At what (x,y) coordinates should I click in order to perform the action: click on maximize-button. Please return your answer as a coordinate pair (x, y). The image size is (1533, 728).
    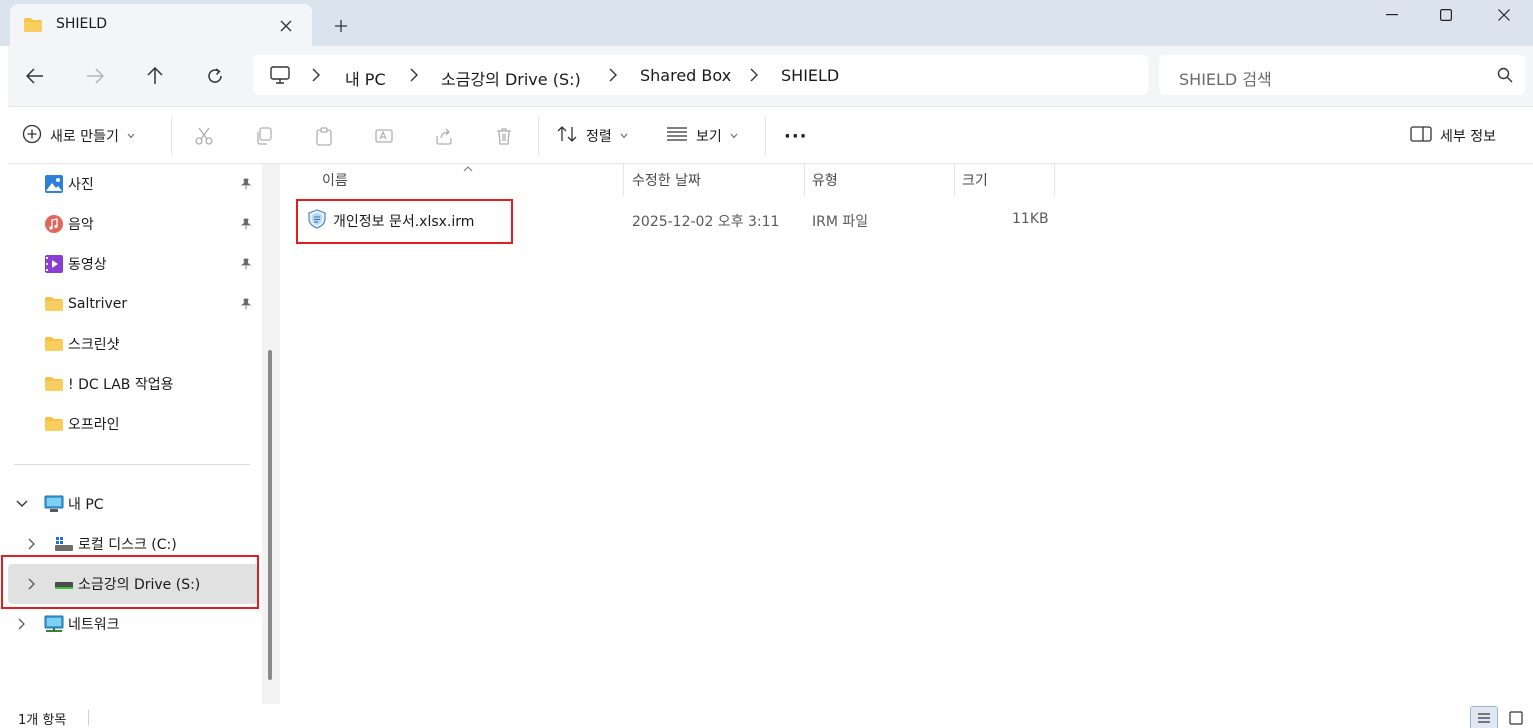
    Looking at the image, I should click on (1446, 15).